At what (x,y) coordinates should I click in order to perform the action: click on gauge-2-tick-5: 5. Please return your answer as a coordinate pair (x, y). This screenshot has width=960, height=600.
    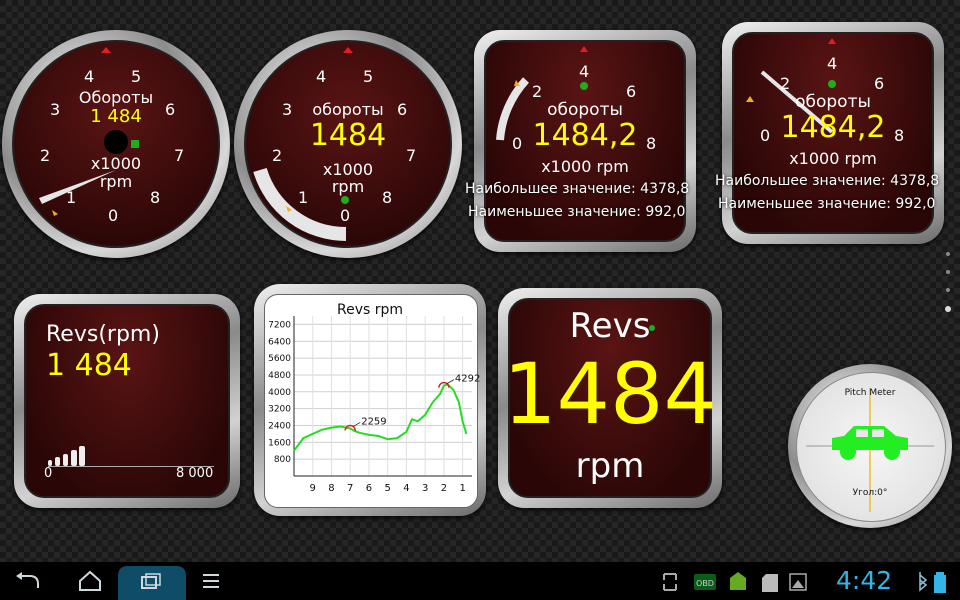
    Looking at the image, I should click on (368, 76).